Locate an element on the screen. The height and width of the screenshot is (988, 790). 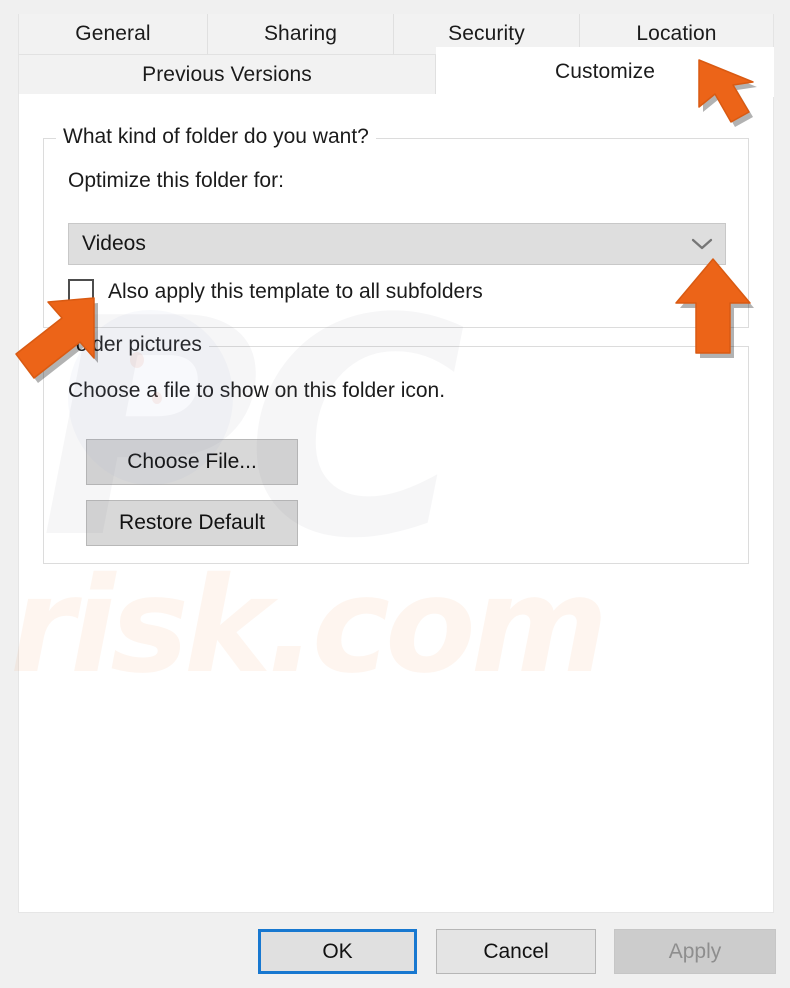
tab-sharing: Sharing is located at coordinates (301, 34).